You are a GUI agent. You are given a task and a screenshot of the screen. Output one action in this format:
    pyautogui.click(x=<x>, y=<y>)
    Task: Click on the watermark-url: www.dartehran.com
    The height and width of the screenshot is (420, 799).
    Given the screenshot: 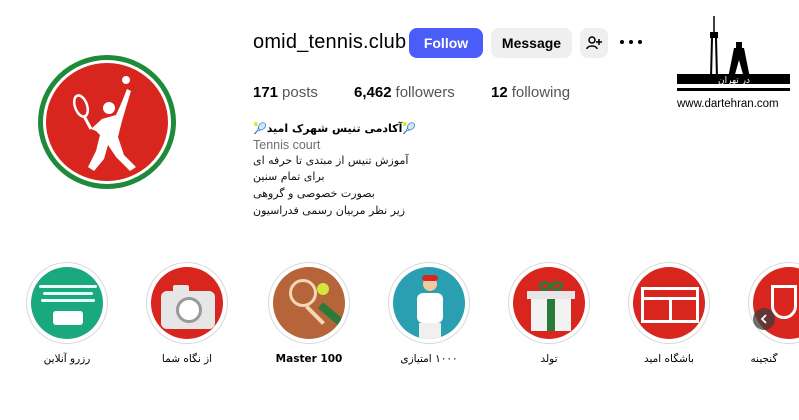 What is the action you would take?
    pyautogui.click(x=728, y=104)
    